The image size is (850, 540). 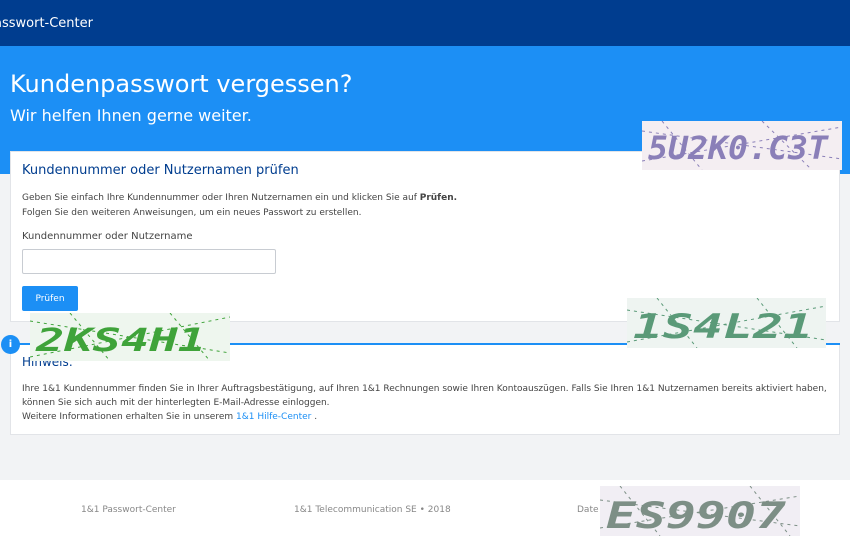 What do you see at coordinates (128, 510) in the screenshot?
I see `footer-brand: 1&1 Passwort-Center` at bounding box center [128, 510].